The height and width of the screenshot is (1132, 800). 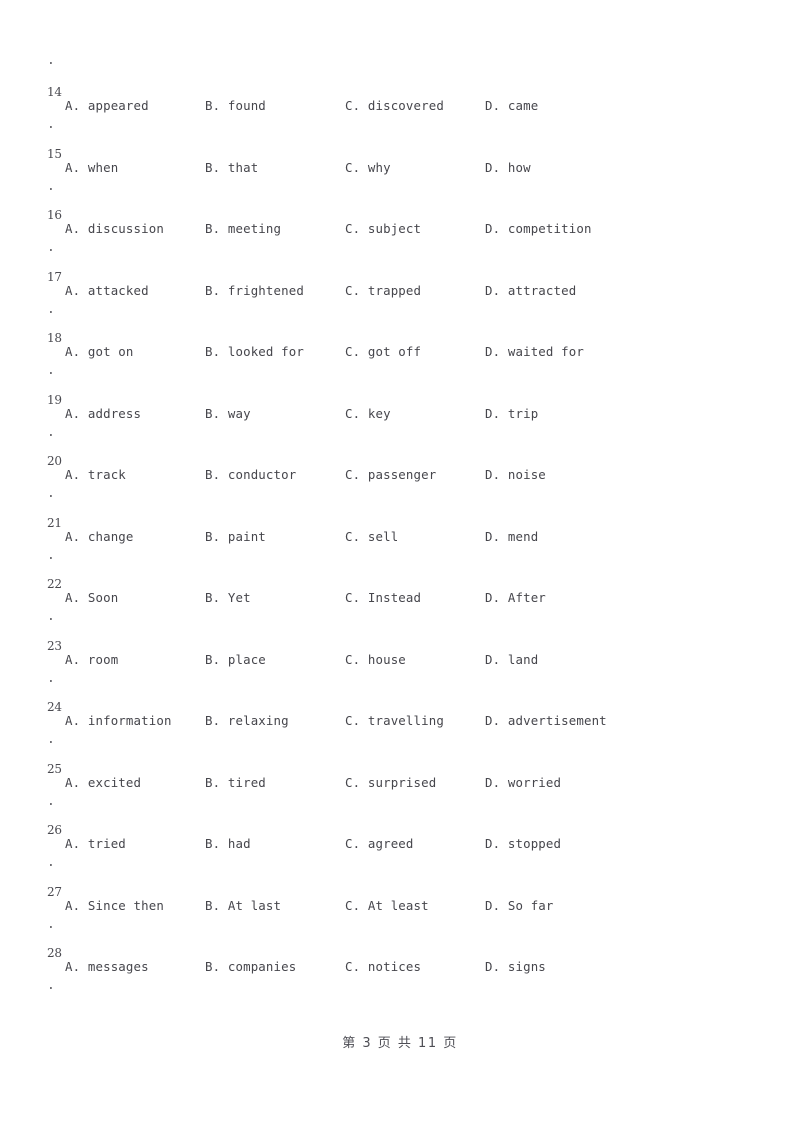 I want to click on answer-option-d: D. After, so click(x=515, y=598).